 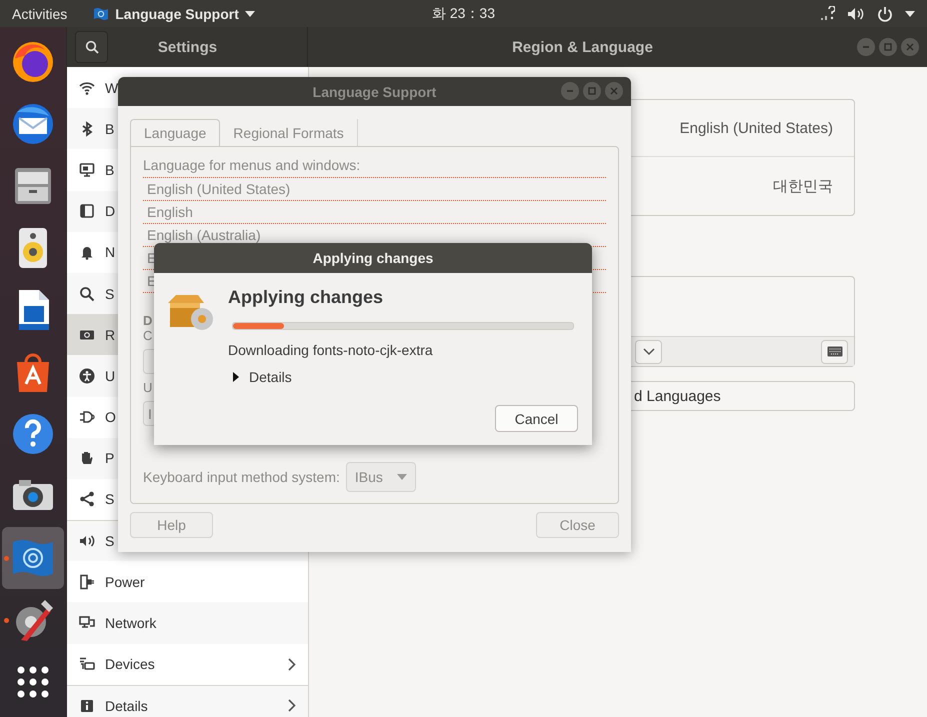 I want to click on hint-text: C, so click(x=147, y=335).